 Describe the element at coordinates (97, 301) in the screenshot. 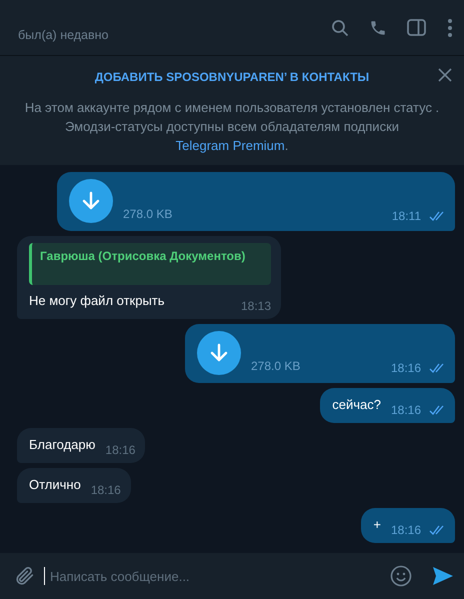

I see `message-text: Не могу файл открыть` at that location.